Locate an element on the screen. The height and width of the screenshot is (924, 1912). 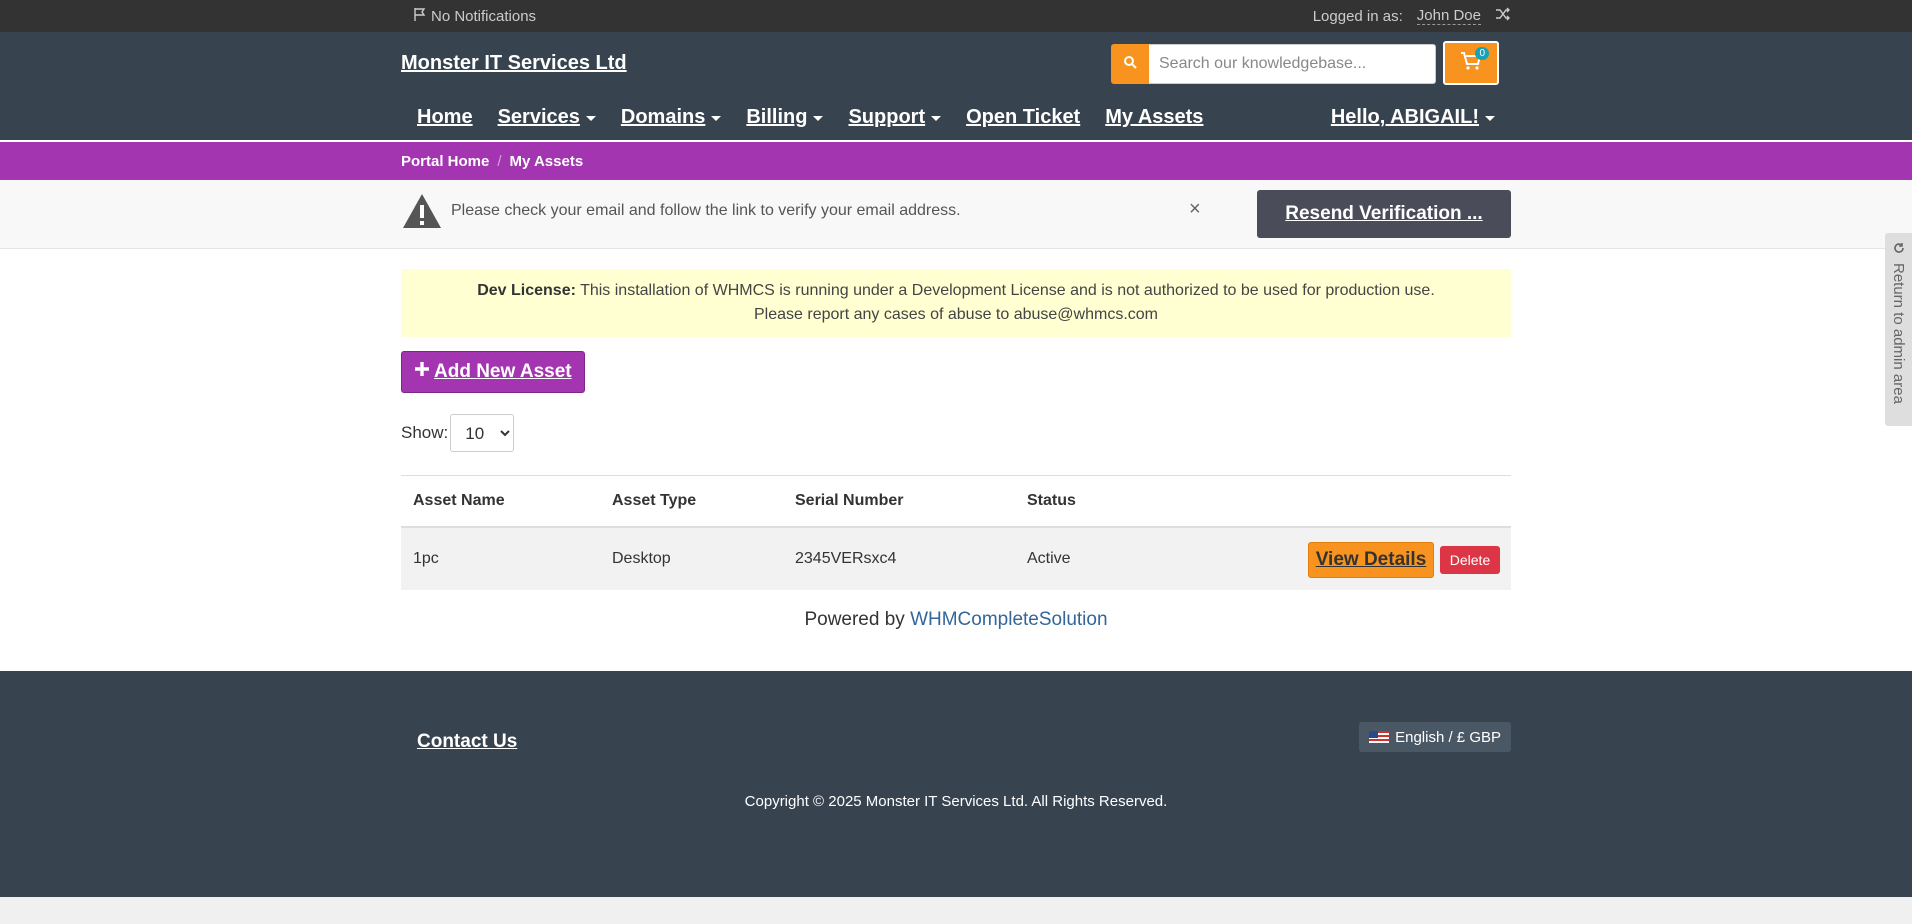
powered-by-prefix: Powered by is located at coordinates (854, 619).